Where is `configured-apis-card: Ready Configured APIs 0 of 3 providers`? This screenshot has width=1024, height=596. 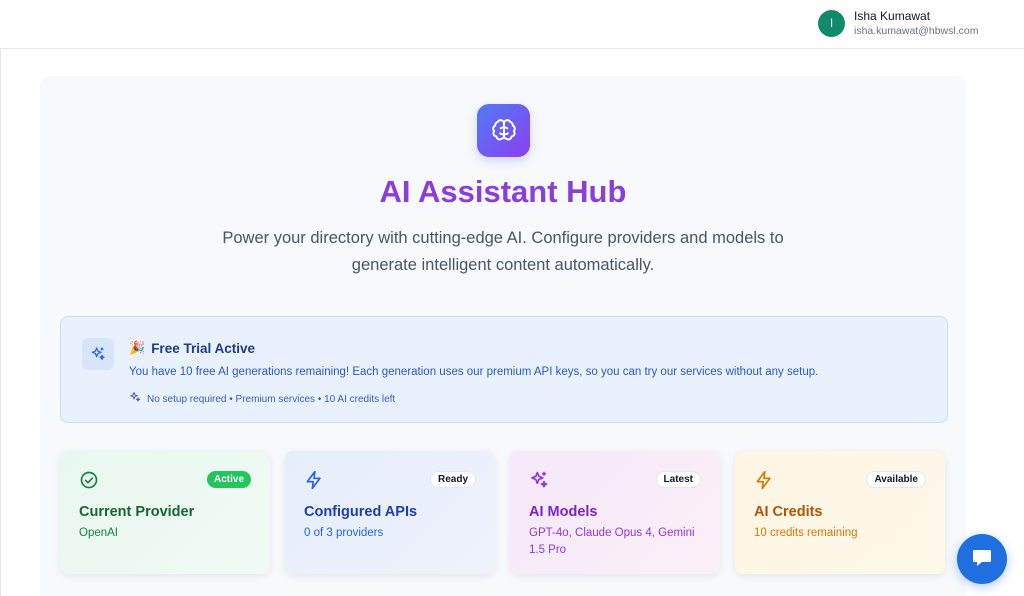 configured-apis-card: Ready Configured APIs 0 of 3 providers is located at coordinates (390, 512).